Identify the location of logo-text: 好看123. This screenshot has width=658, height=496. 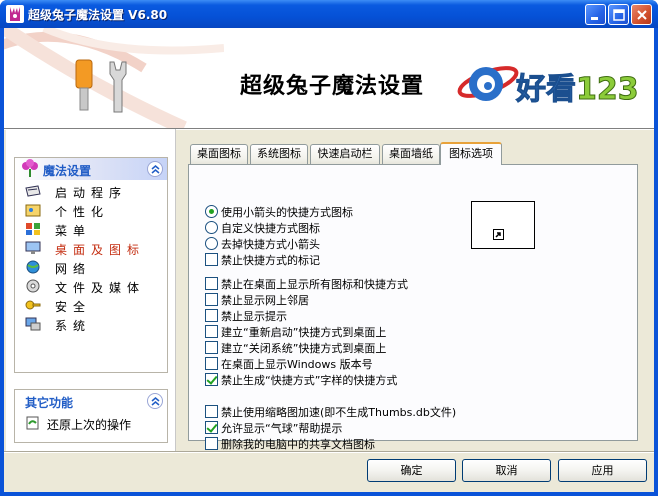
(578, 90).